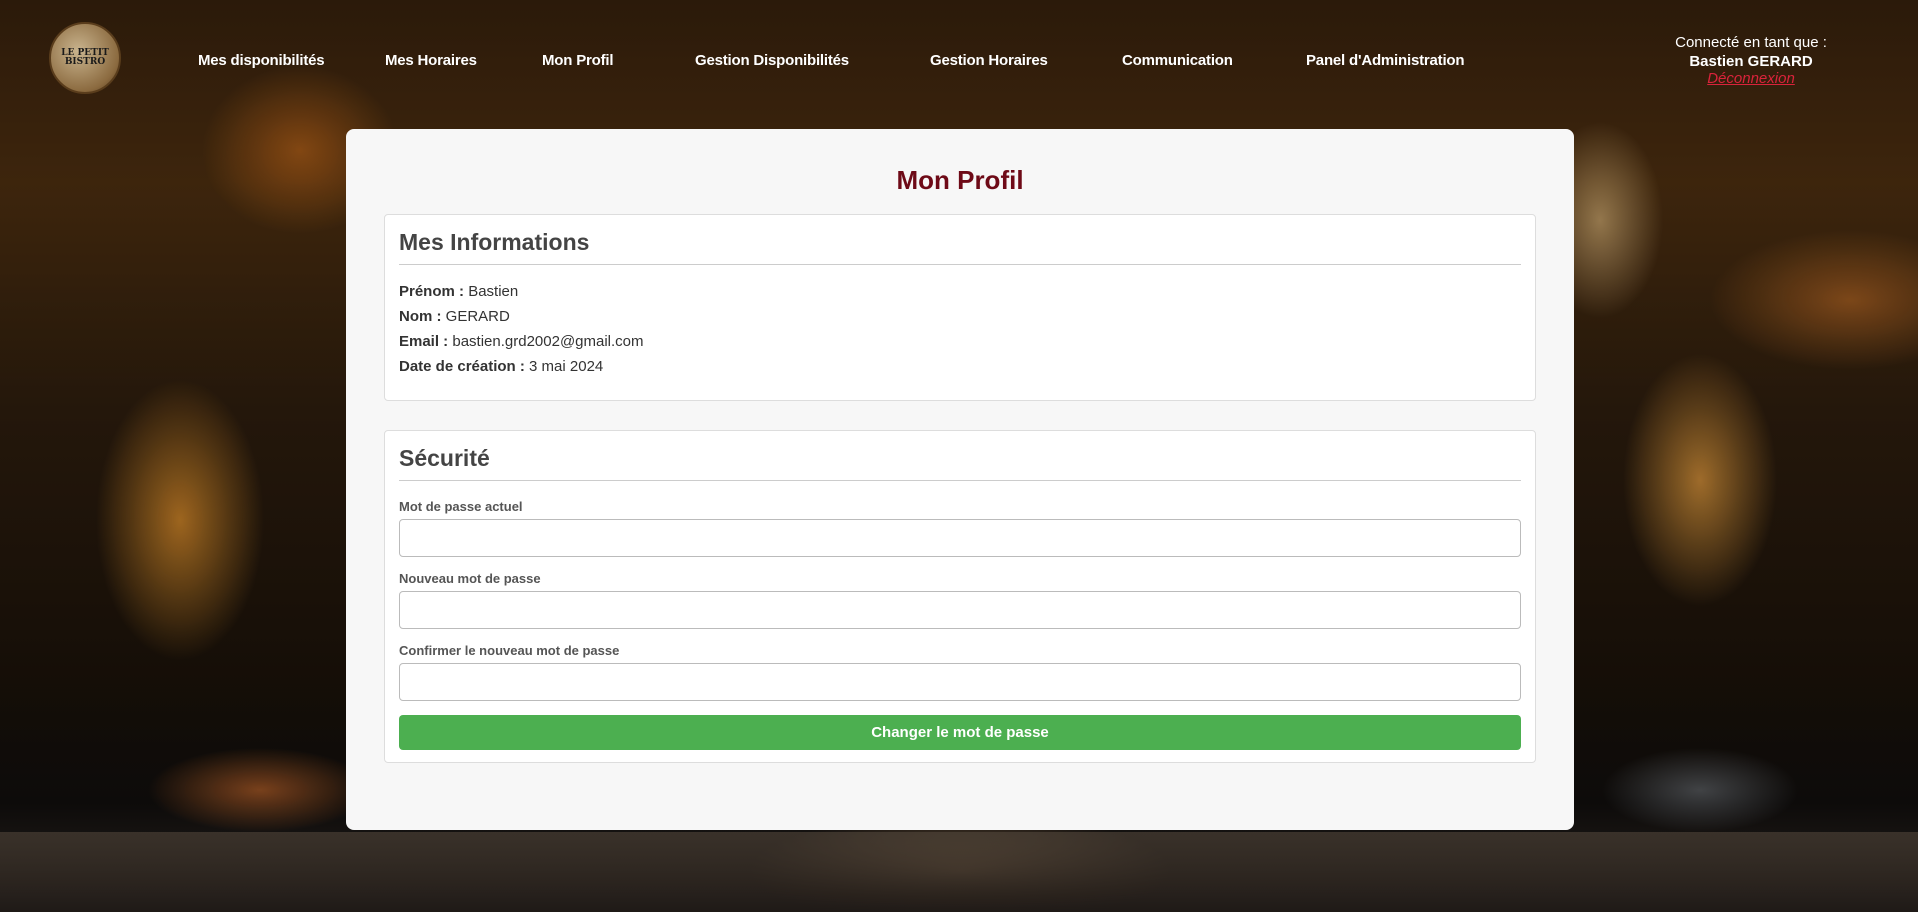 The image size is (1918, 912). Describe the element at coordinates (578, 60) in the screenshot. I see `nav-mon-profil: Mon Profil` at that location.